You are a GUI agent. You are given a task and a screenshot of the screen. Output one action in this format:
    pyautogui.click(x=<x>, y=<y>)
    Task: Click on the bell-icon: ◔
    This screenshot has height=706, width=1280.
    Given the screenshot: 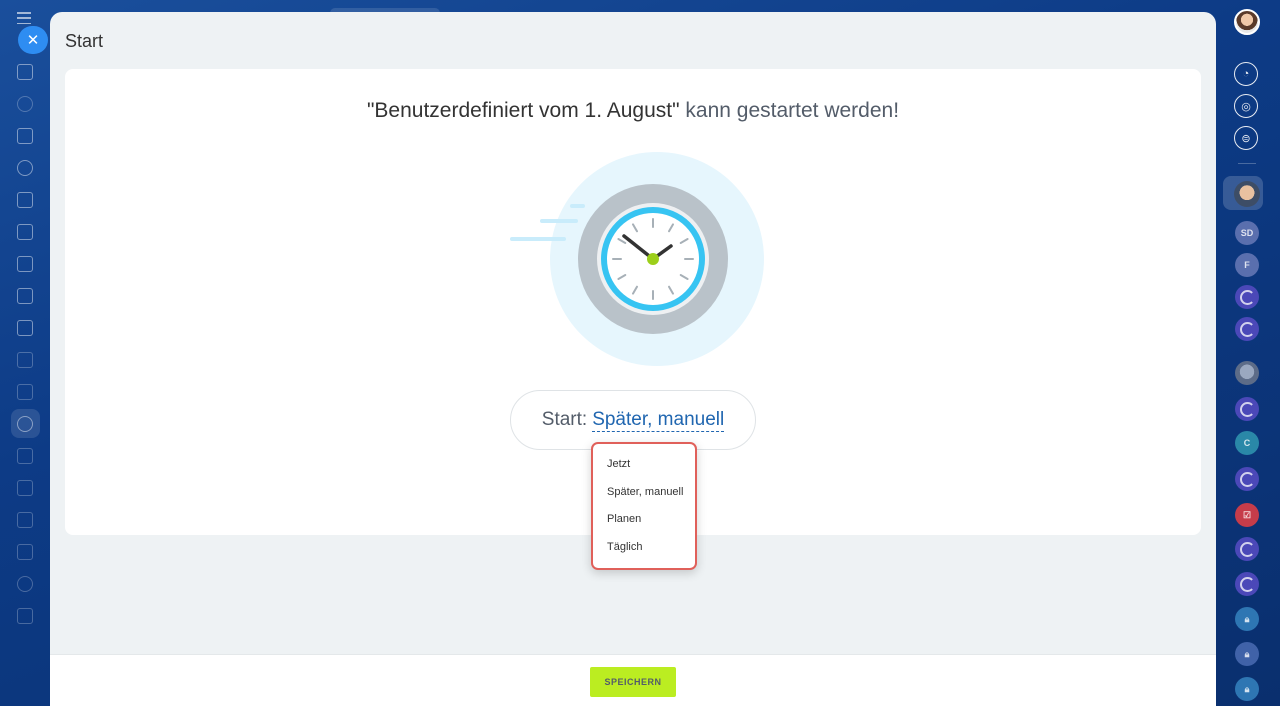 What is the action you would take?
    pyautogui.click(x=1246, y=74)
    